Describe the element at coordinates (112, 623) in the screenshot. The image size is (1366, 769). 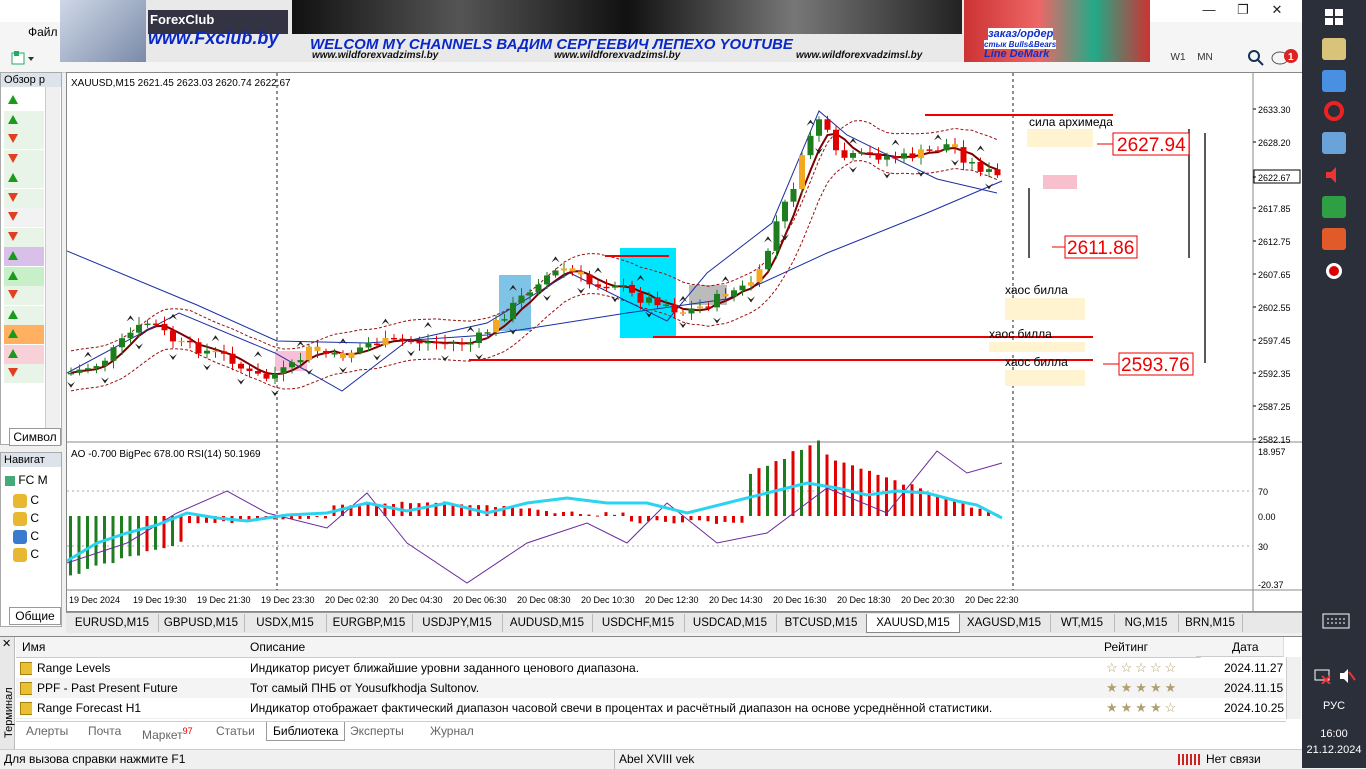
I see `symbol-tab: EURUSD,M15` at that location.